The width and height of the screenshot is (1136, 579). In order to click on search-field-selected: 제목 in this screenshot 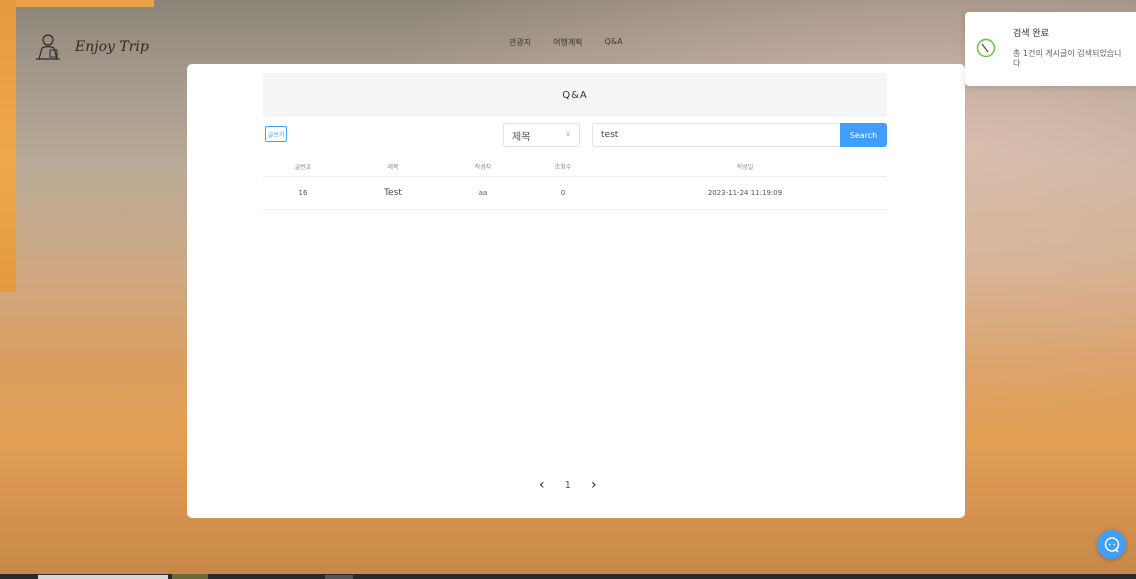, I will do `click(521, 137)`.